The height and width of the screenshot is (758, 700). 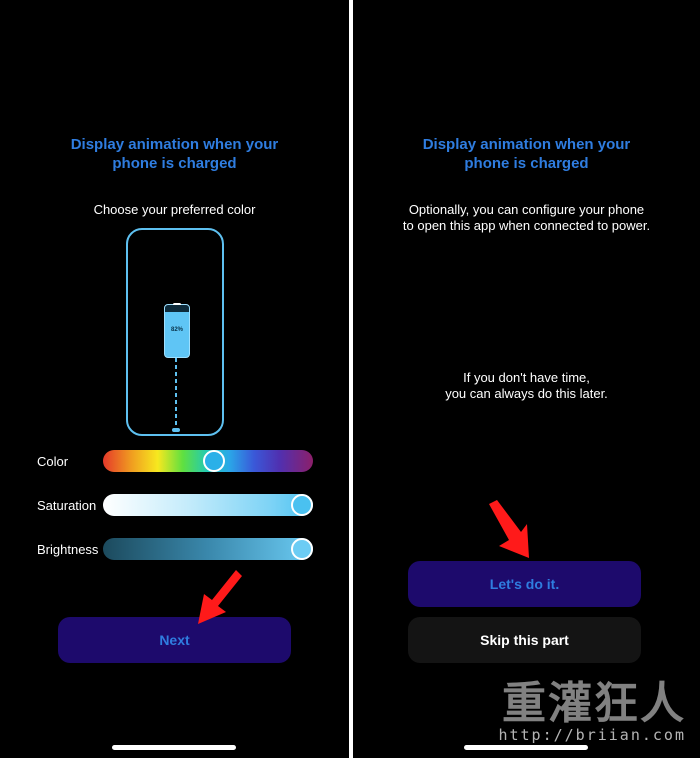 I want to click on skip-button: Skip this part, so click(x=524, y=640).